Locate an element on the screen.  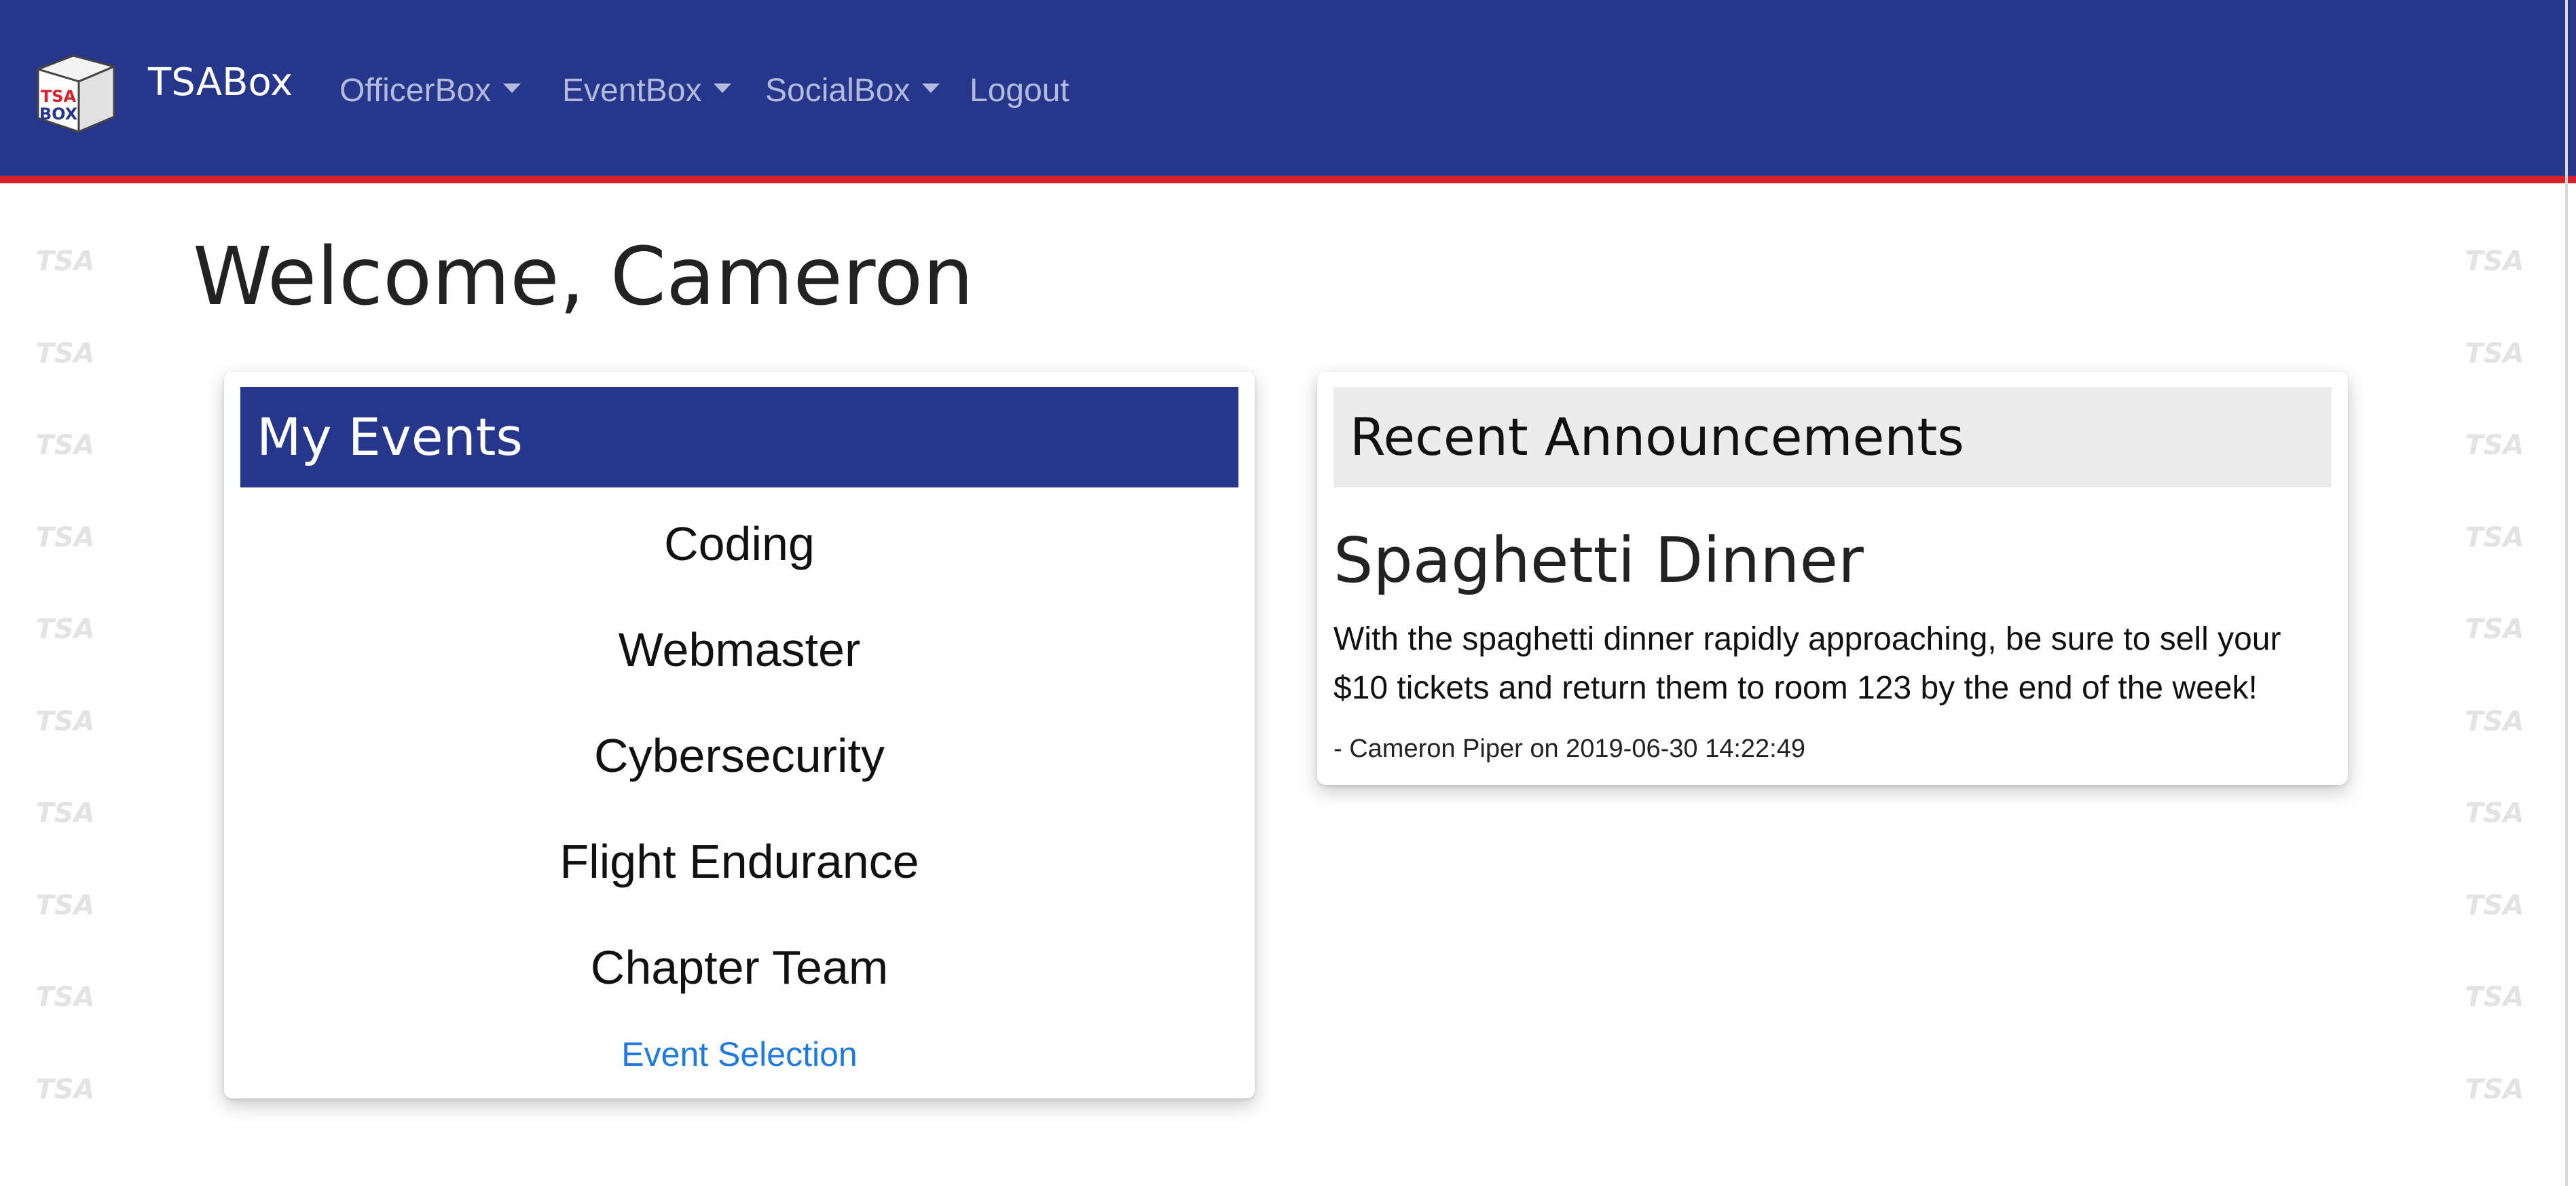
brand-name: TSABox is located at coordinates (221, 83).